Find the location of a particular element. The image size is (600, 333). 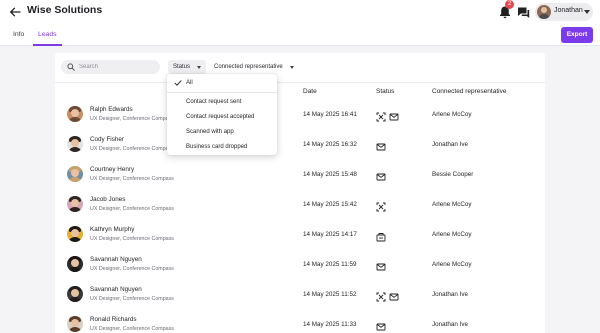

dropdown-item-label: Business card dropped is located at coordinates (217, 146).